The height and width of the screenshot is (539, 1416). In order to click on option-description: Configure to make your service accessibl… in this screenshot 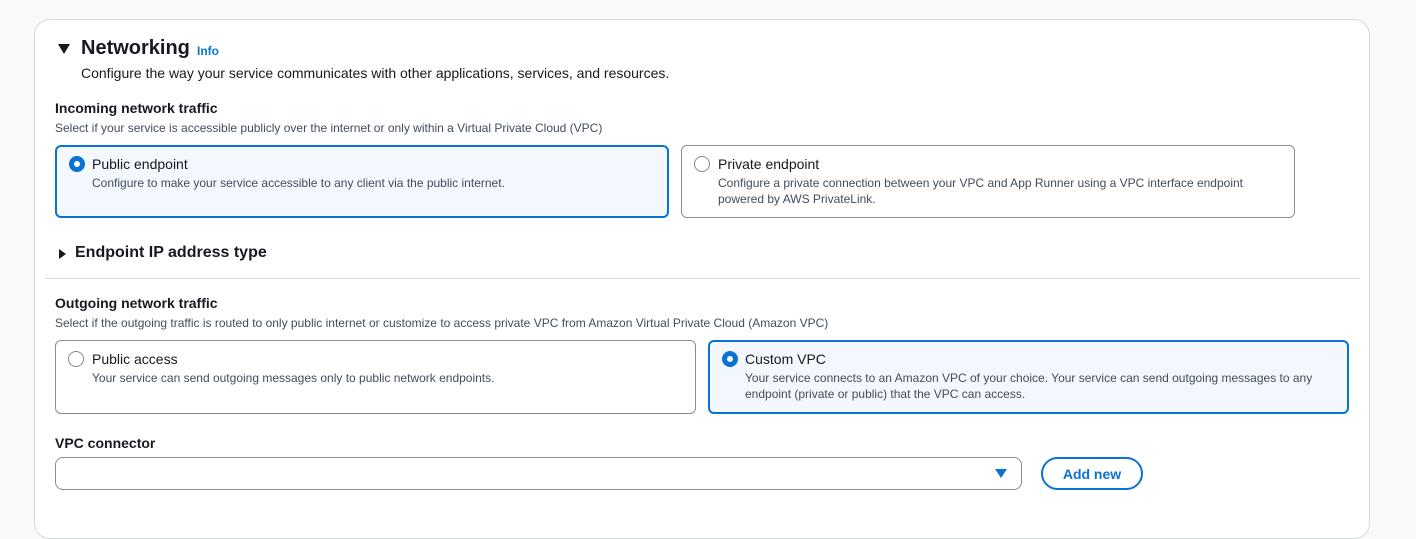, I will do `click(298, 183)`.